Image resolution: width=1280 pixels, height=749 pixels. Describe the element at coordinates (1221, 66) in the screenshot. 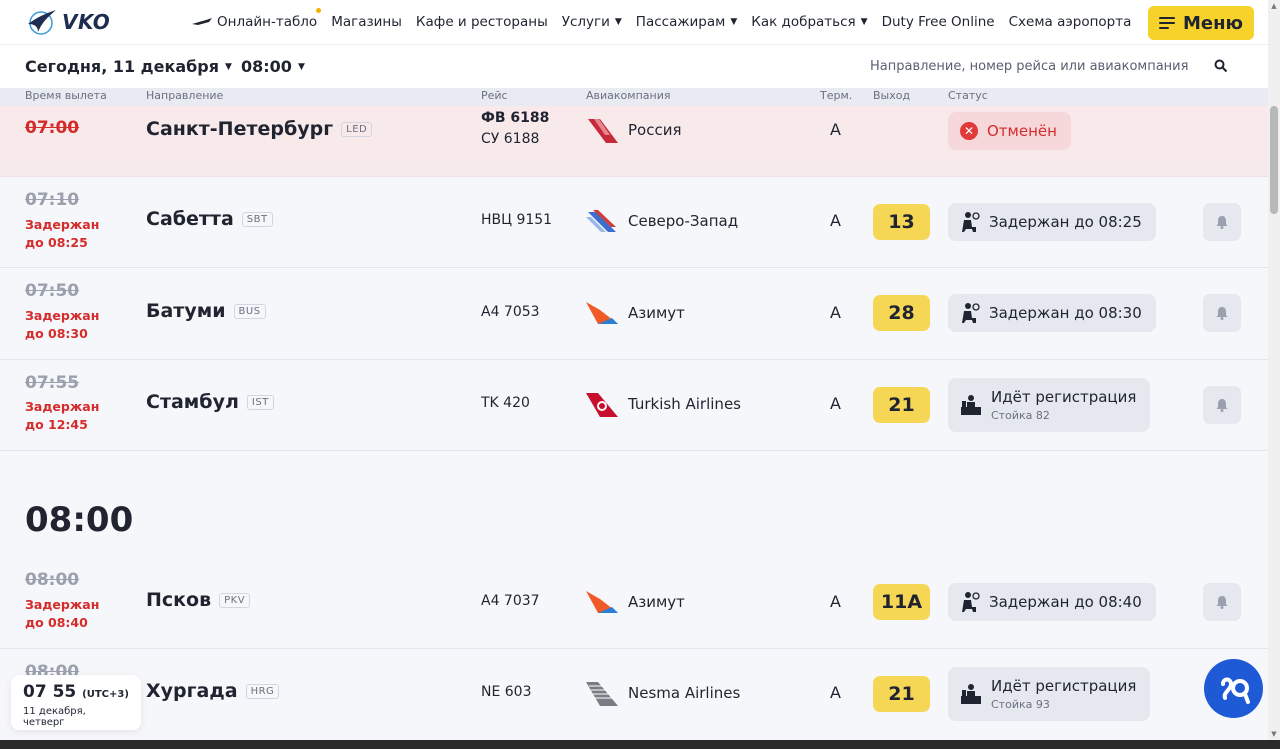

I see `search-icon` at that location.